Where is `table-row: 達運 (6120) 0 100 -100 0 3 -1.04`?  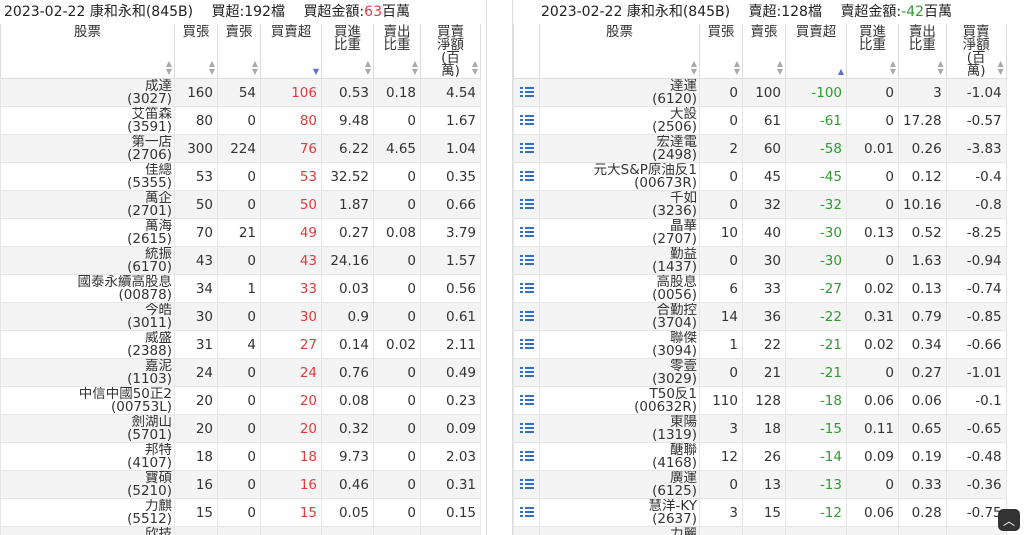
table-row: 達運 (6120) 0 100 -100 0 3 -1.04 is located at coordinates (760, 92).